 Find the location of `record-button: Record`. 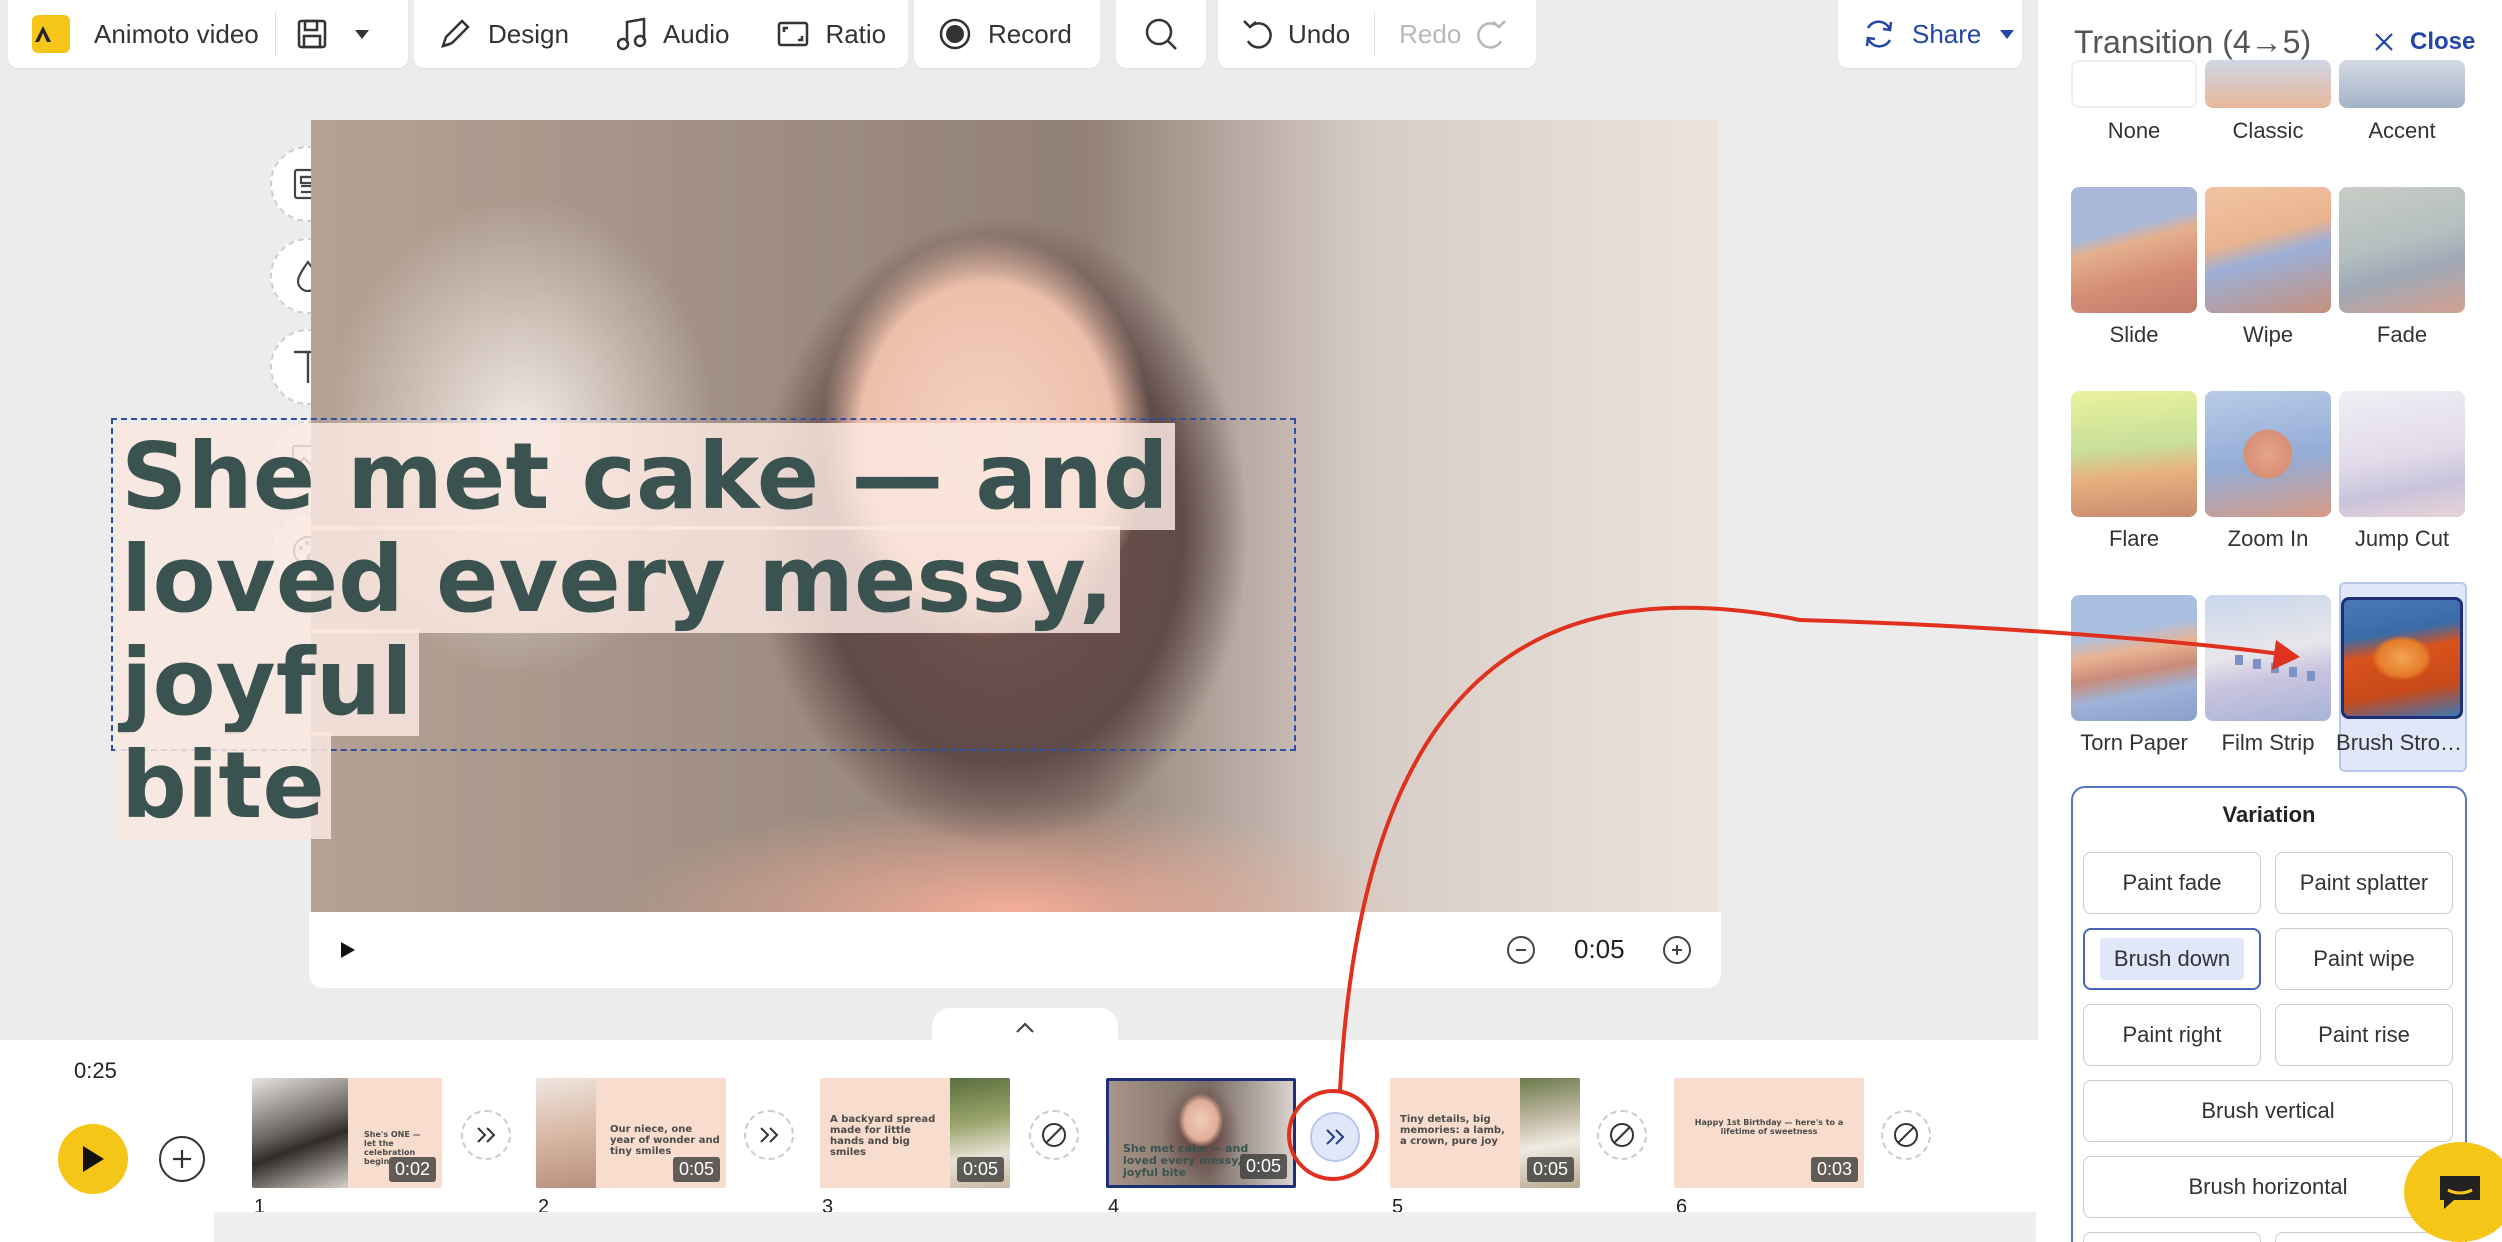

record-button: Record is located at coordinates (1005, 34).